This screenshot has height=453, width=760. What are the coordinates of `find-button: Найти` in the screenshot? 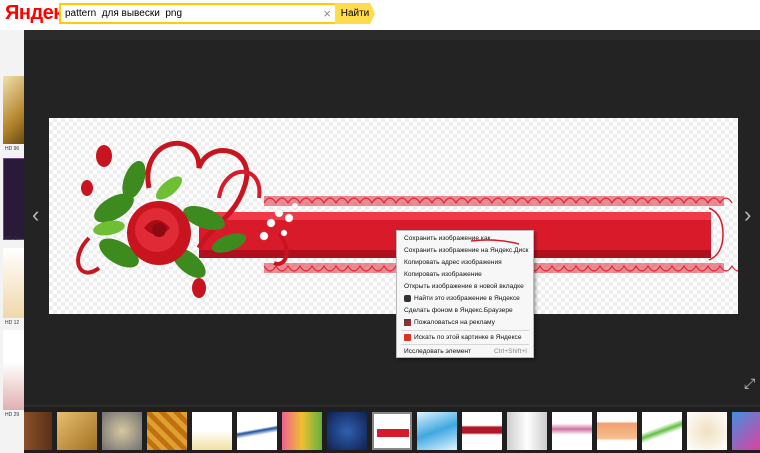 It's located at (355, 13).